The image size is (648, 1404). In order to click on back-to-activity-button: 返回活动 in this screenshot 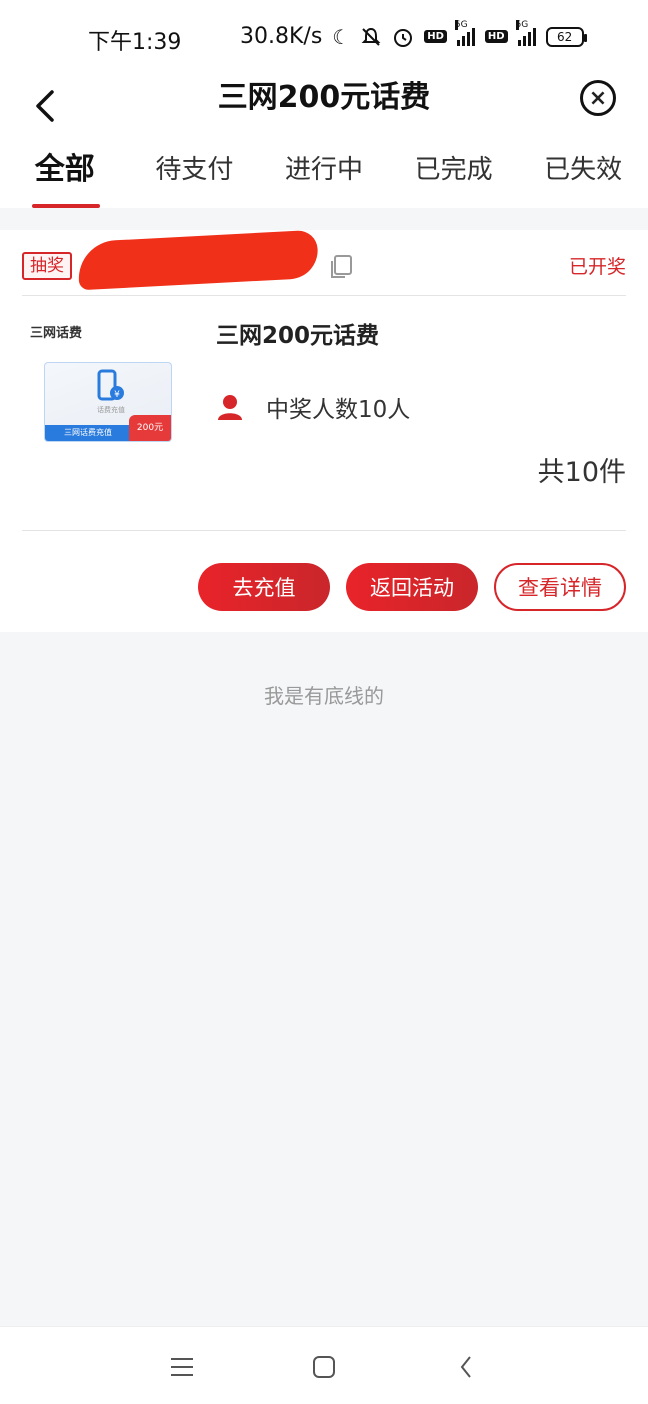, I will do `click(412, 587)`.